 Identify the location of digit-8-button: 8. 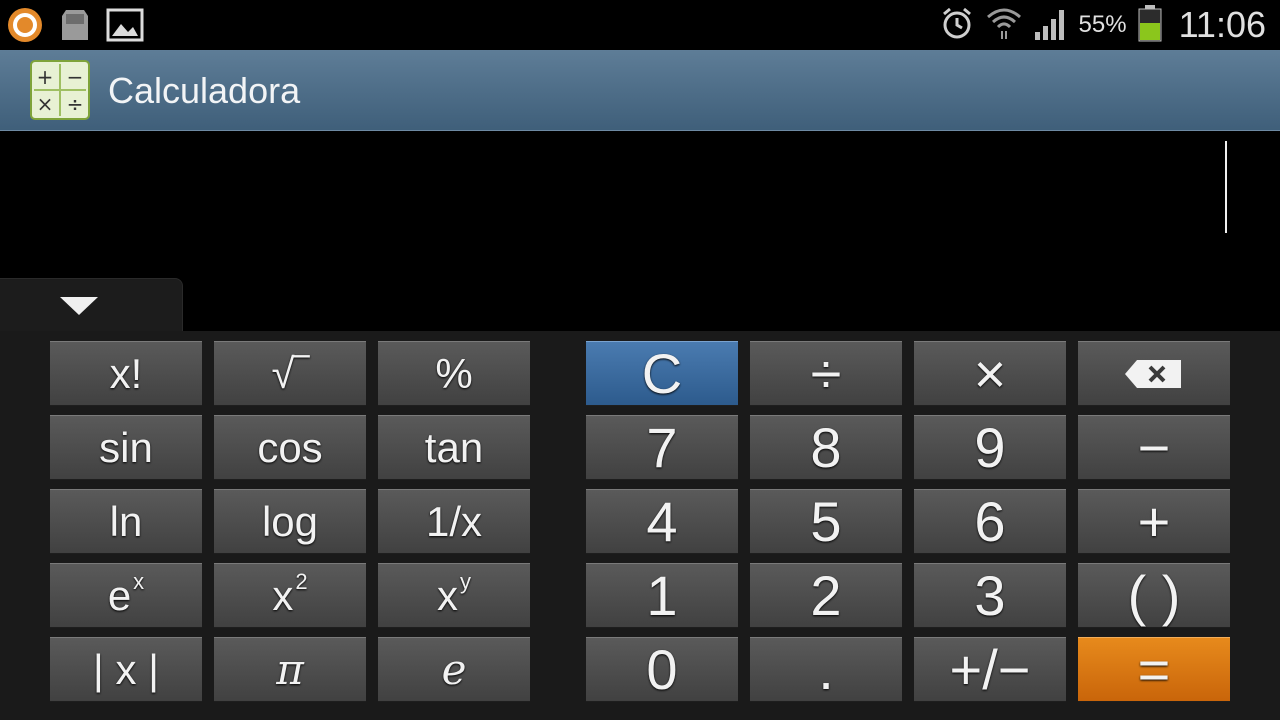
(826, 447).